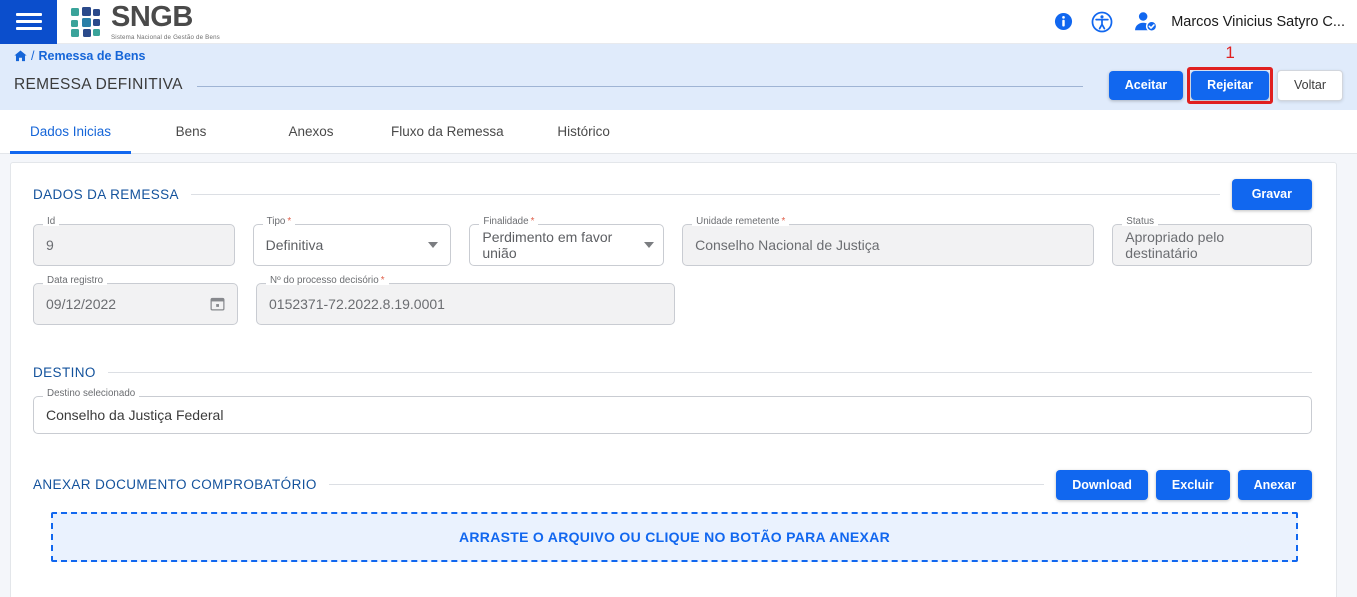  Describe the element at coordinates (672, 414) in the screenshot. I see `field-destino-selecionado-value: Conselho da Justiça Federal` at that location.